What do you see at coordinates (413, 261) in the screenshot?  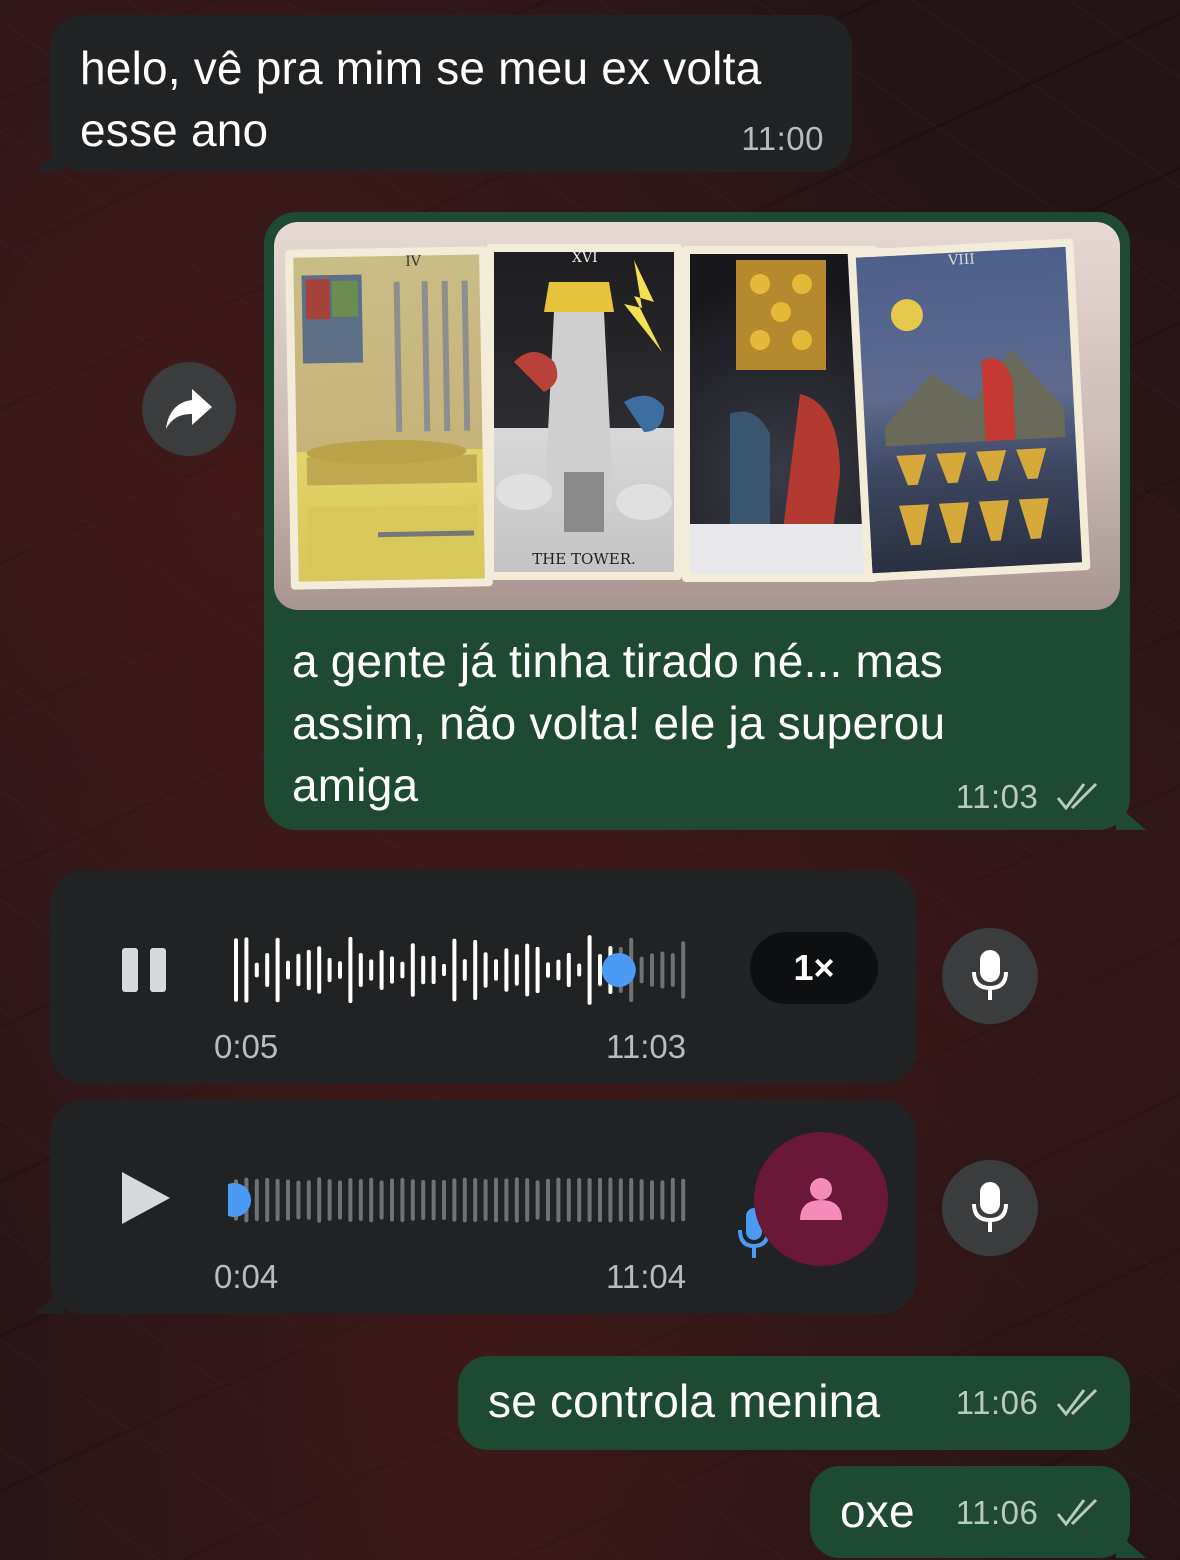 I see `card-numeral: IV` at bounding box center [413, 261].